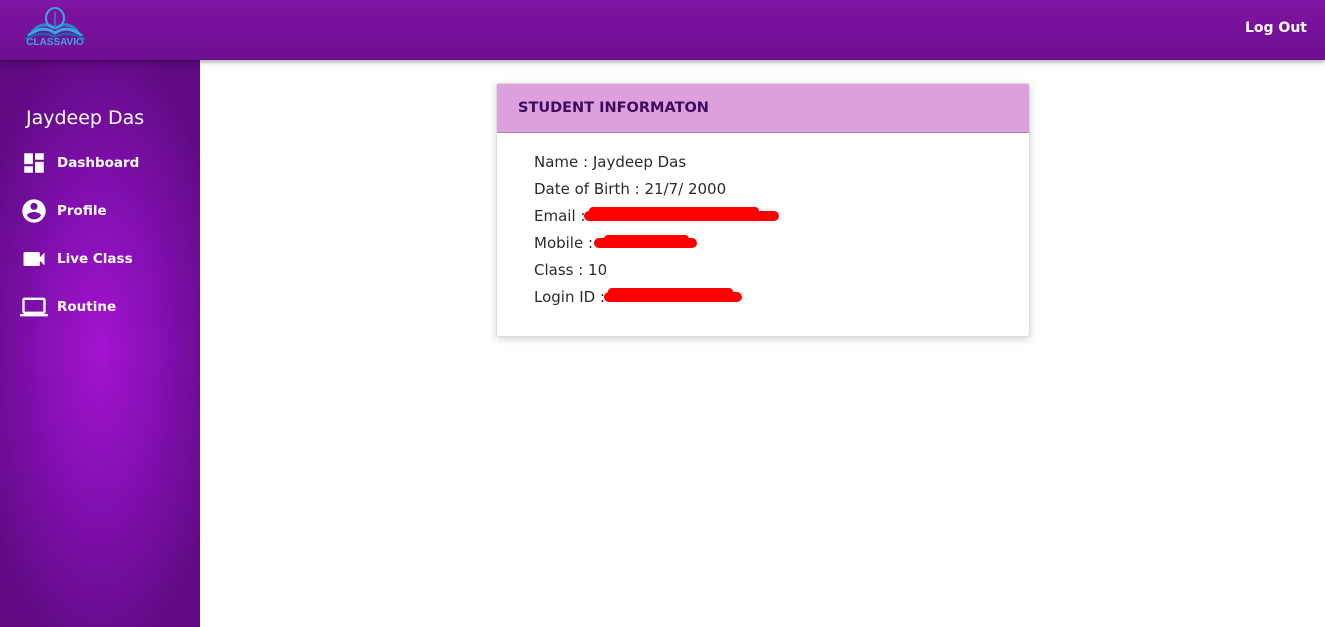 This screenshot has width=1325, height=627. Describe the element at coordinates (613, 108) in the screenshot. I see `card-title: STUDENT INFORMATON` at that location.